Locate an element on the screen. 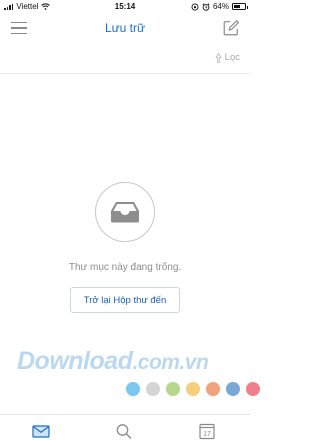 This screenshot has height=445, width=320. status-right: 64% is located at coordinates (219, 6).